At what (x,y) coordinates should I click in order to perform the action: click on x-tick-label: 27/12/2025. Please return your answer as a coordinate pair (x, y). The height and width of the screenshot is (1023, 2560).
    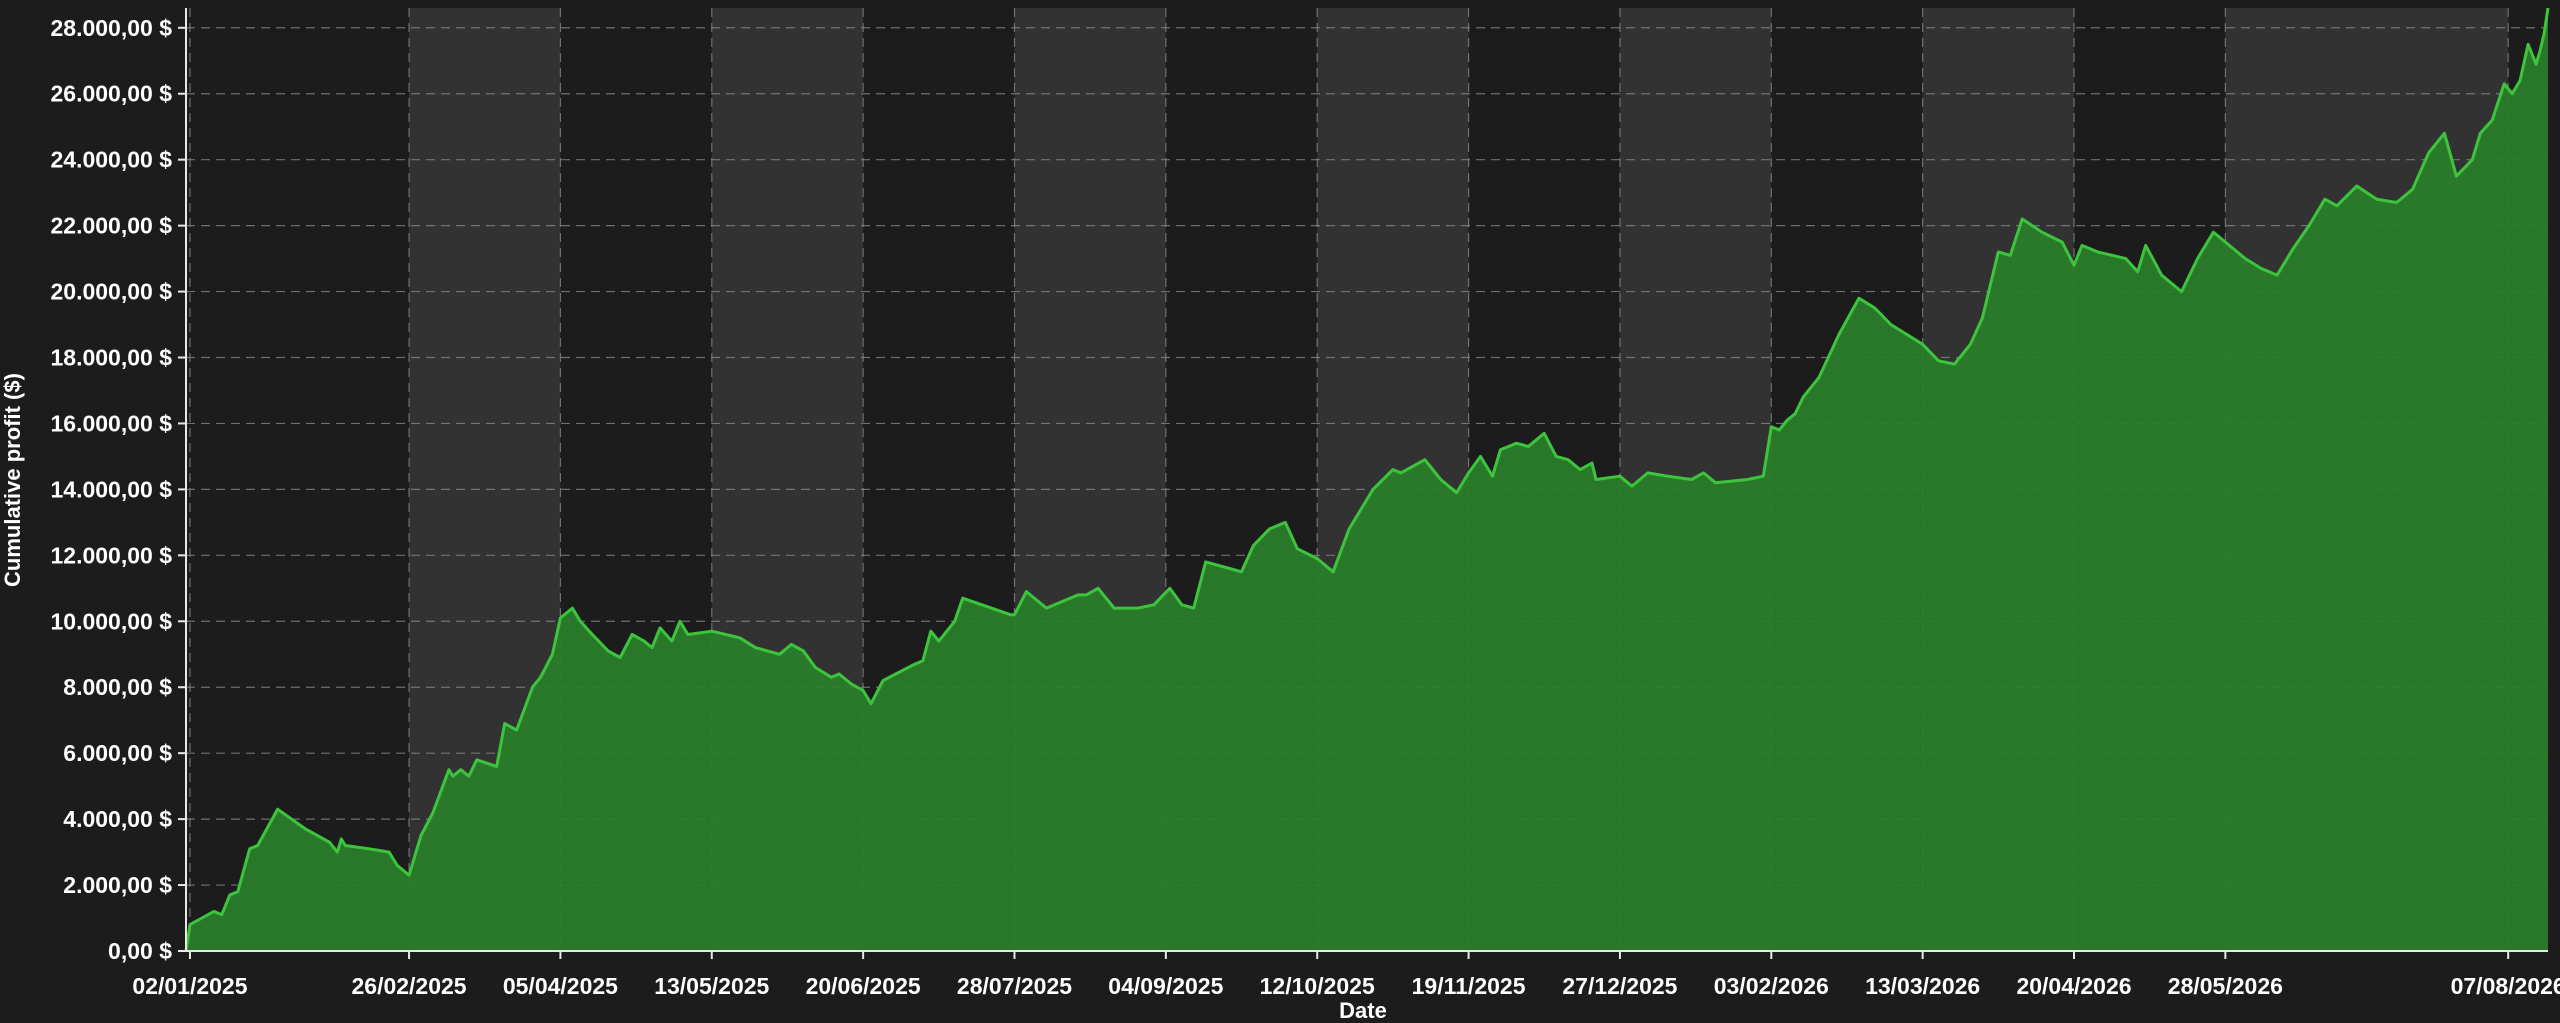
    Looking at the image, I should click on (1619, 986).